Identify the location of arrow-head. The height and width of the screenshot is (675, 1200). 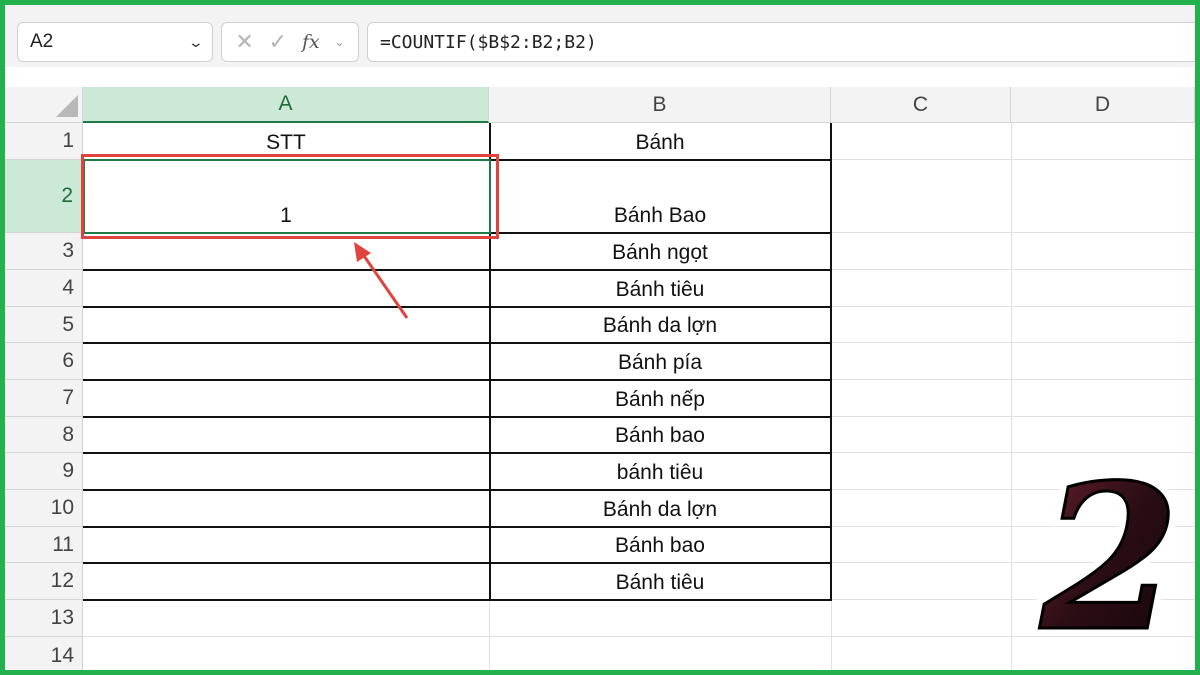
(362, 252).